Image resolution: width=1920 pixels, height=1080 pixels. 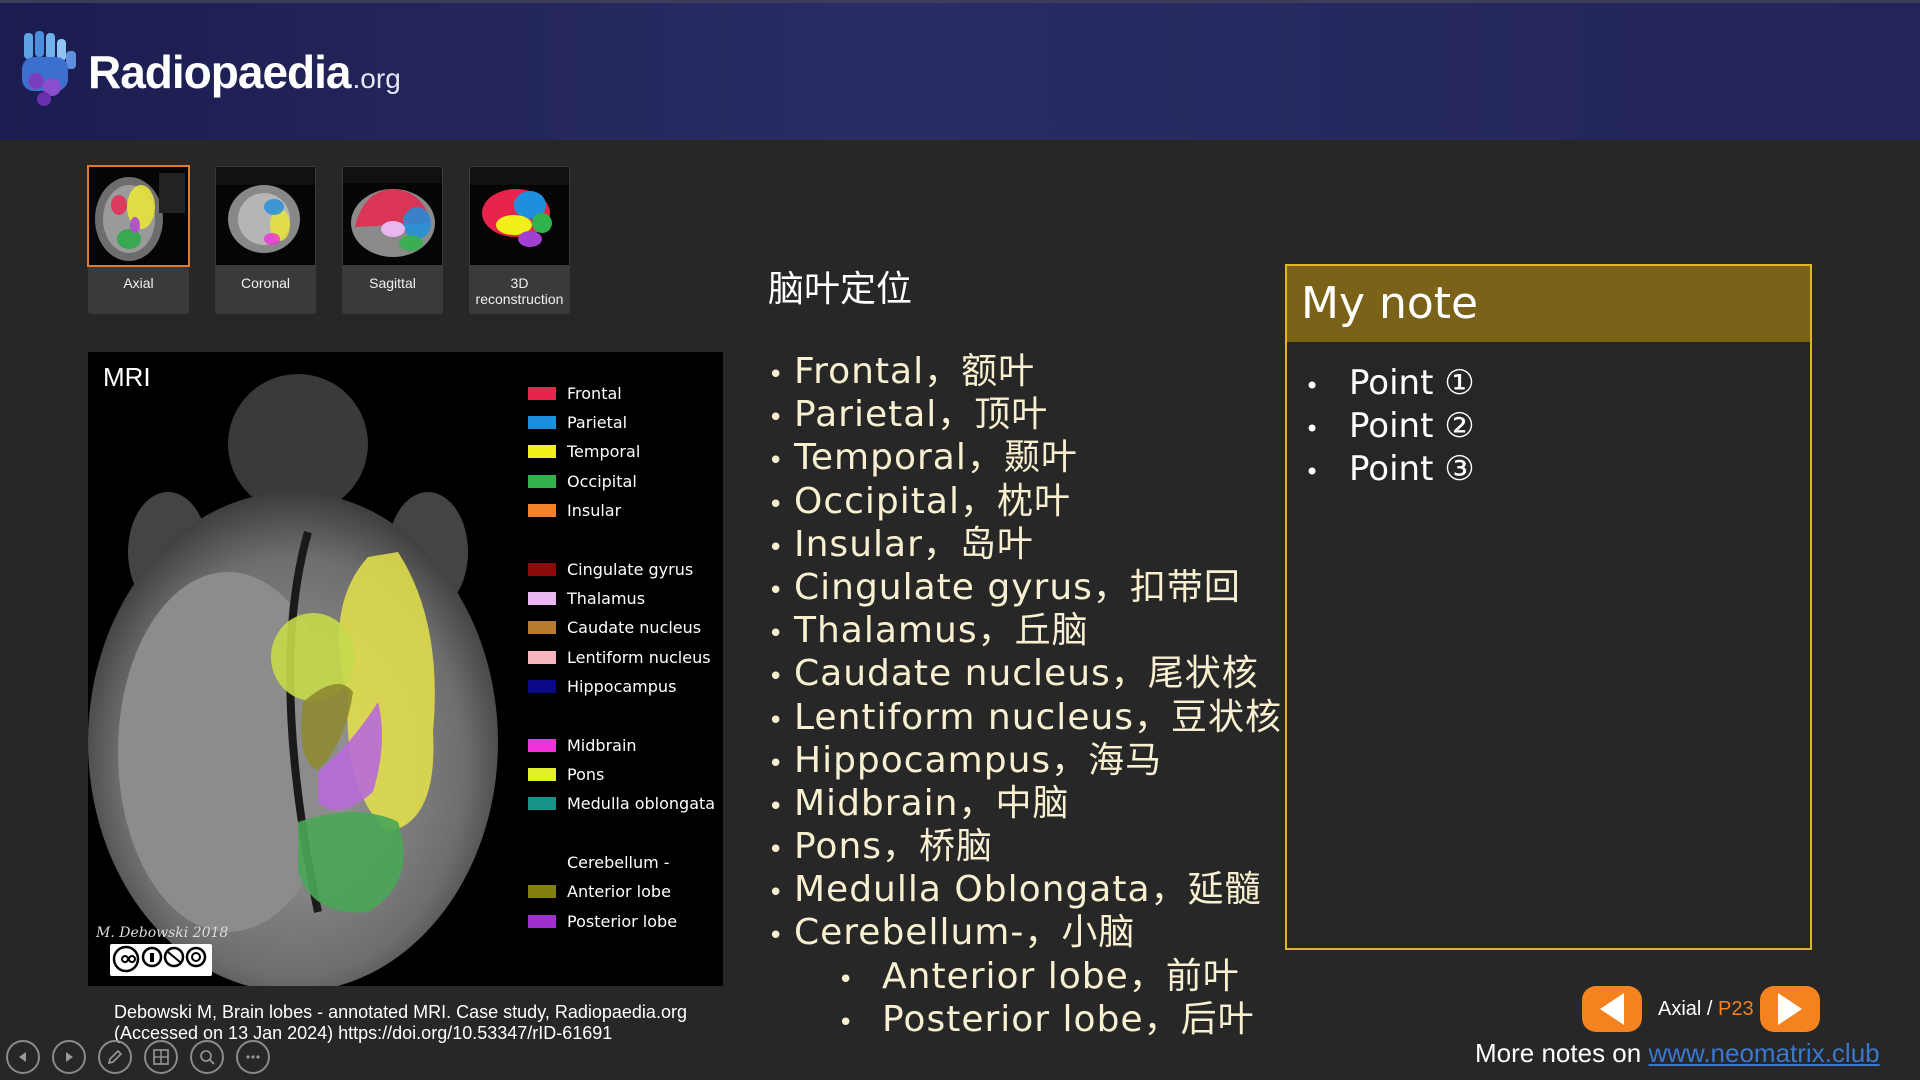 I want to click on arrow-left-icon, so click(x=1612, y=1009).